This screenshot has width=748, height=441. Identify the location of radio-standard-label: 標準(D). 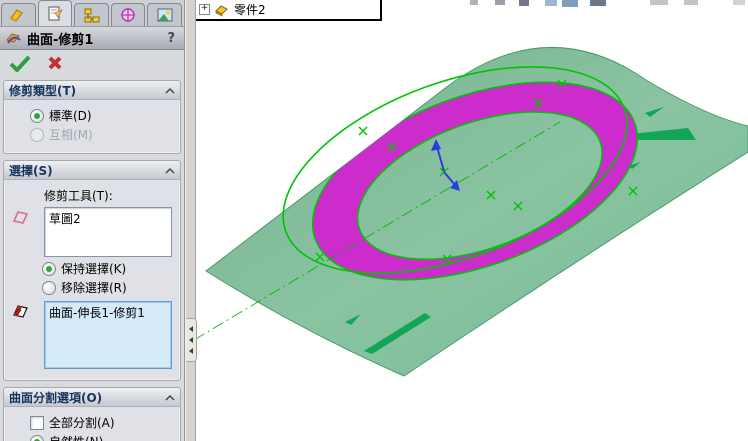
(70, 116).